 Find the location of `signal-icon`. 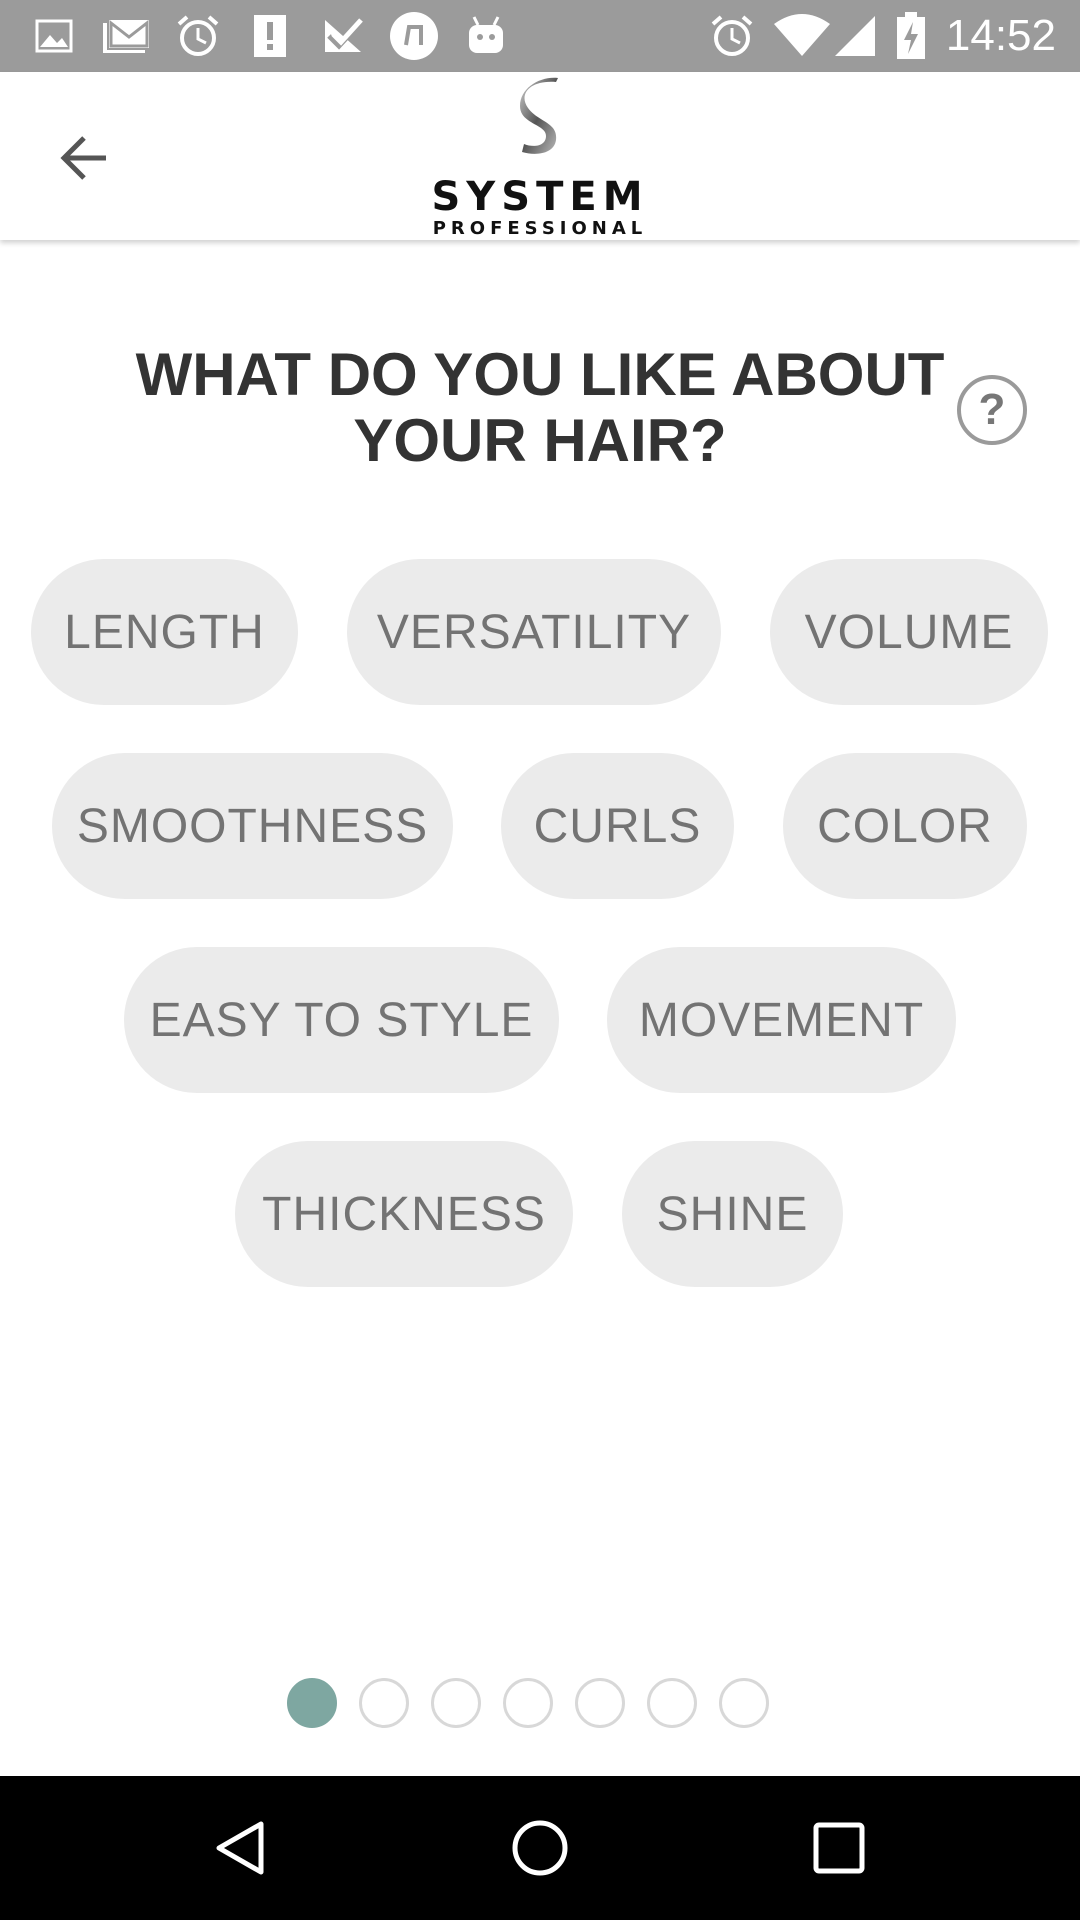

signal-icon is located at coordinates (855, 36).